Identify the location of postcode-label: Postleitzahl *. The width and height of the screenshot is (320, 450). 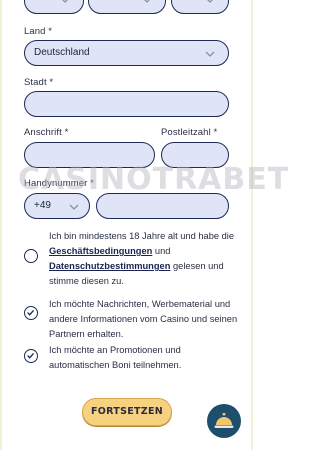
(189, 132).